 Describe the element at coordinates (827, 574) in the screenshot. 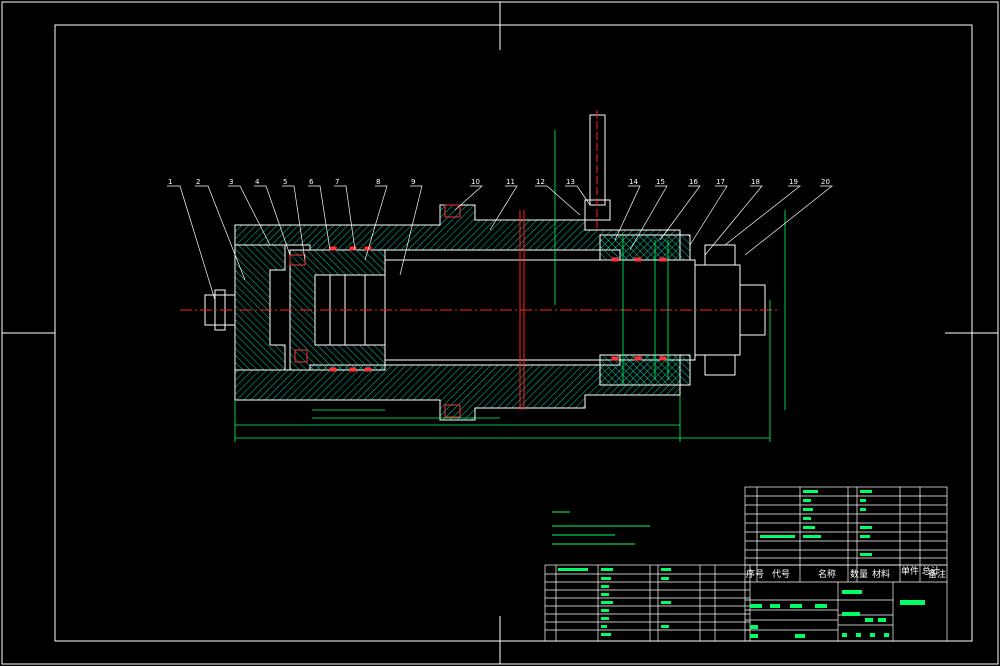

I see `header-name: 名称` at that location.